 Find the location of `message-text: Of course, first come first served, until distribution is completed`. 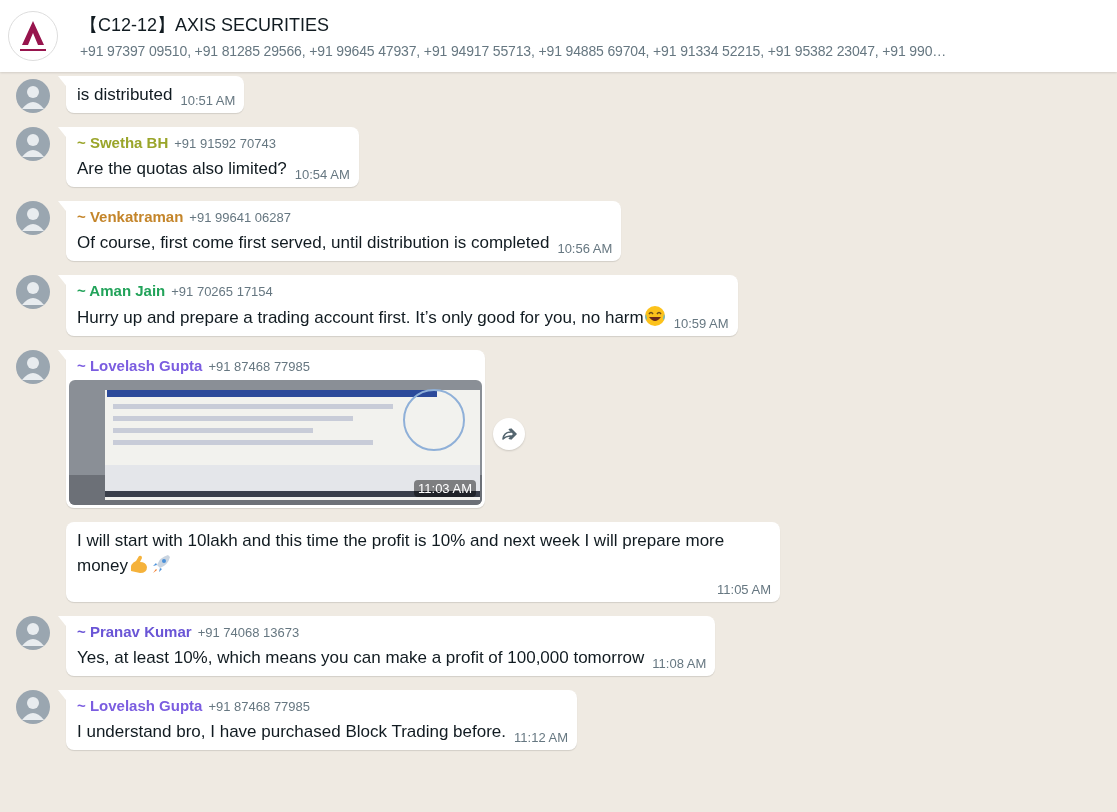

message-text: Of course, first come first served, until distribution is completed is located at coordinates (313, 242).